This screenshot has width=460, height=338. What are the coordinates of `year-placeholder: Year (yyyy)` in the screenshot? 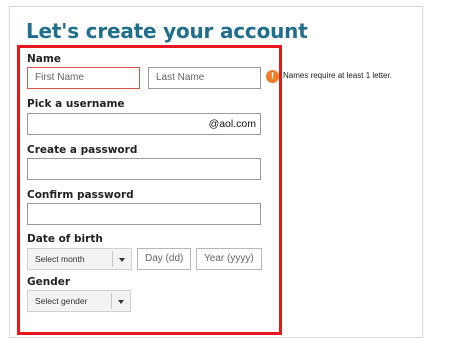 It's located at (229, 258).